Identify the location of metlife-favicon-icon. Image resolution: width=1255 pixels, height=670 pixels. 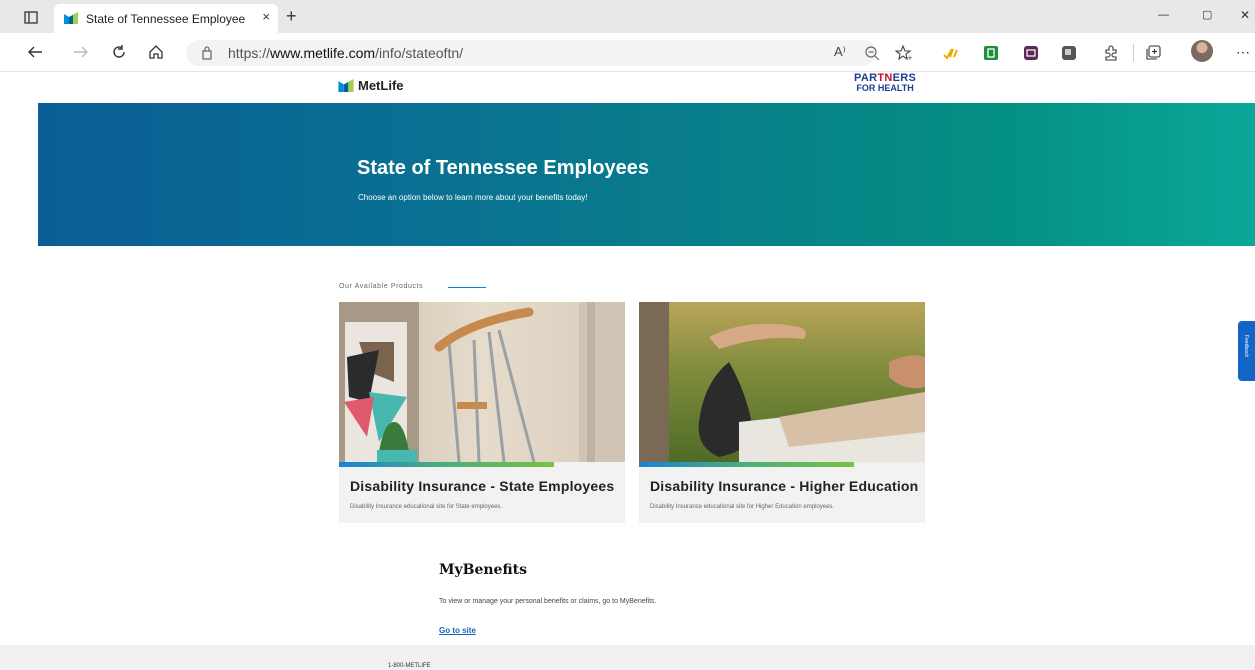
(71, 18).